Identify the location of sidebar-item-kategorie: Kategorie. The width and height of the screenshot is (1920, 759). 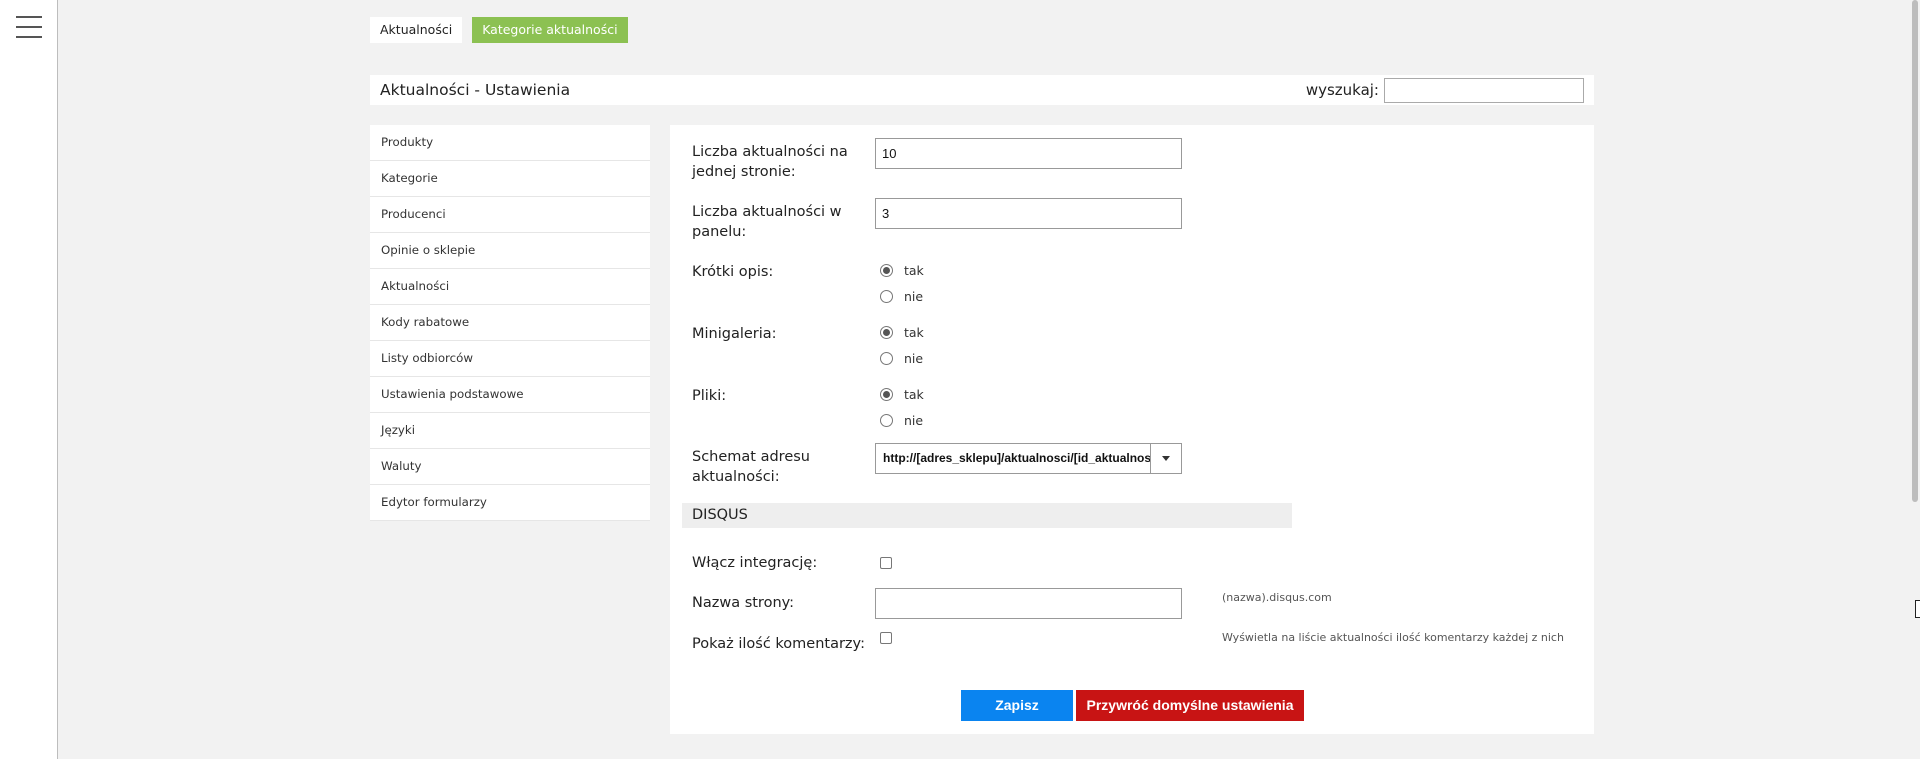
(510, 179).